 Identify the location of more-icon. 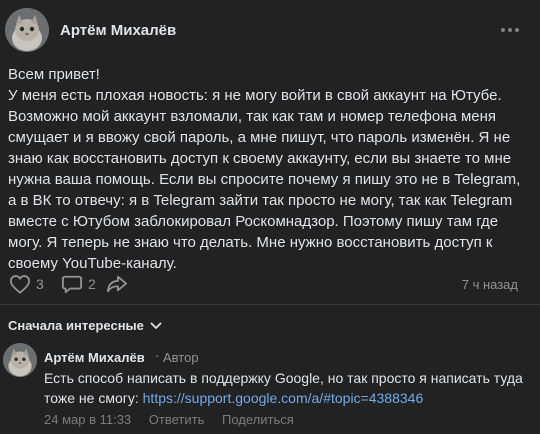
(512, 30).